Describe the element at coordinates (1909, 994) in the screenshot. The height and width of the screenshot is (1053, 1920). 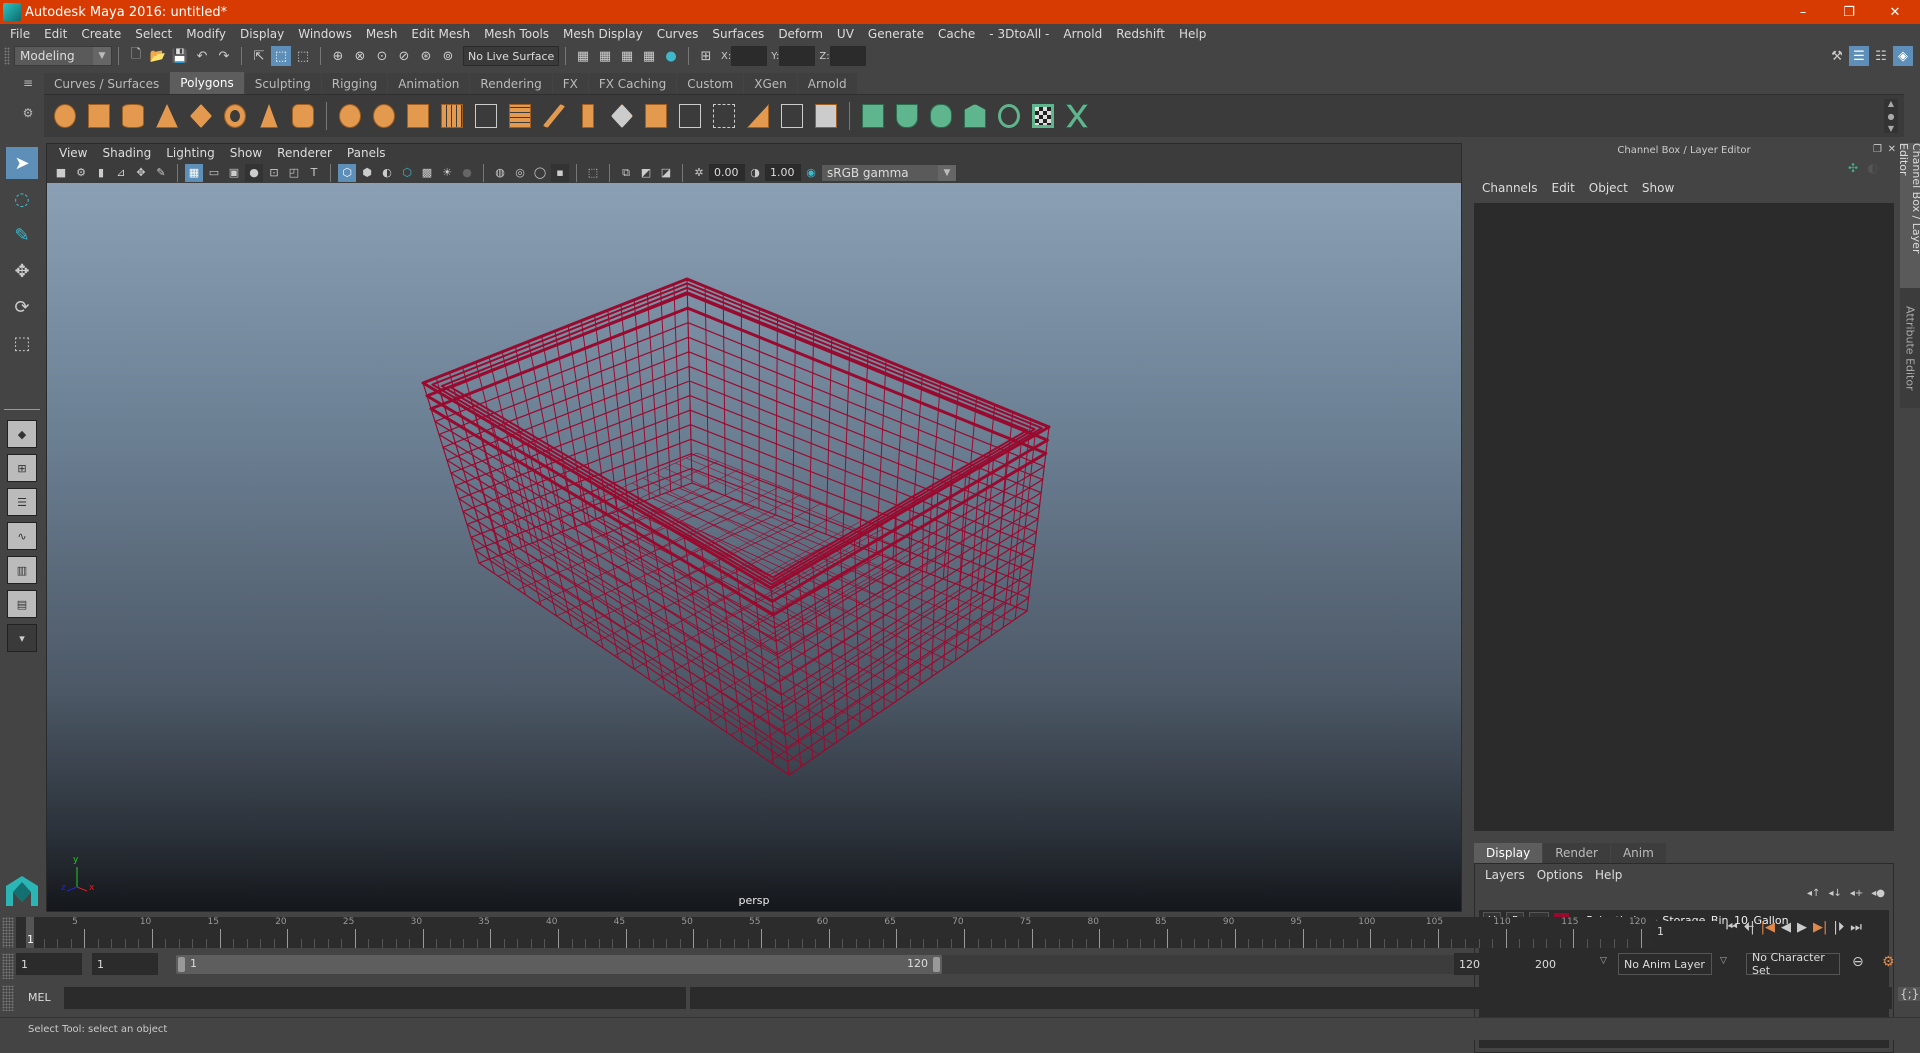
I see `script-editor-icon: {;}` at that location.